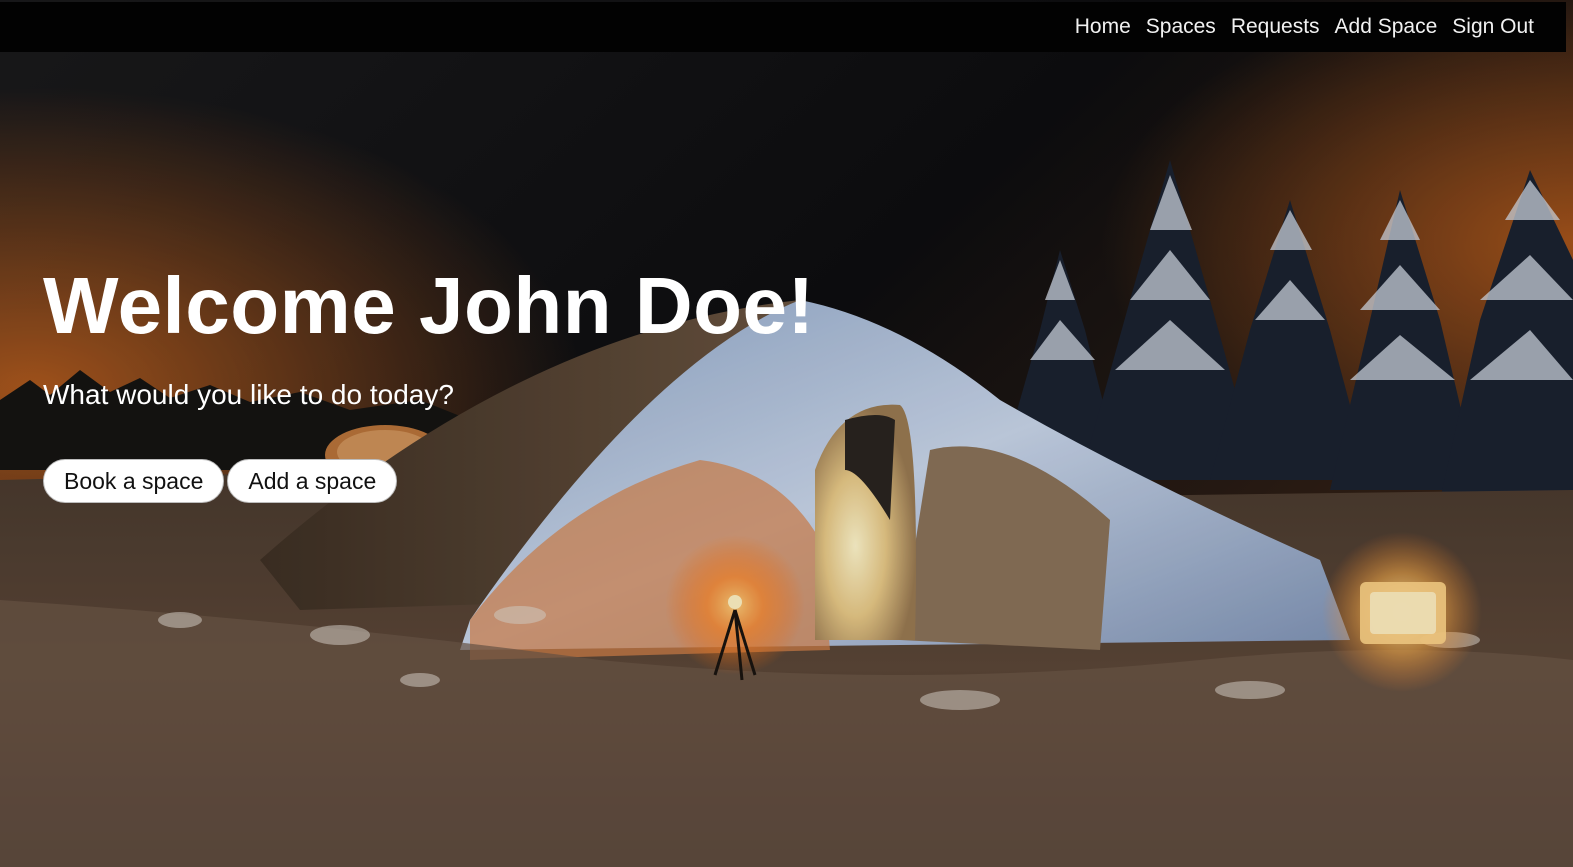  Describe the element at coordinates (1275, 27) in the screenshot. I see `nav-requests-link: Requests` at that location.